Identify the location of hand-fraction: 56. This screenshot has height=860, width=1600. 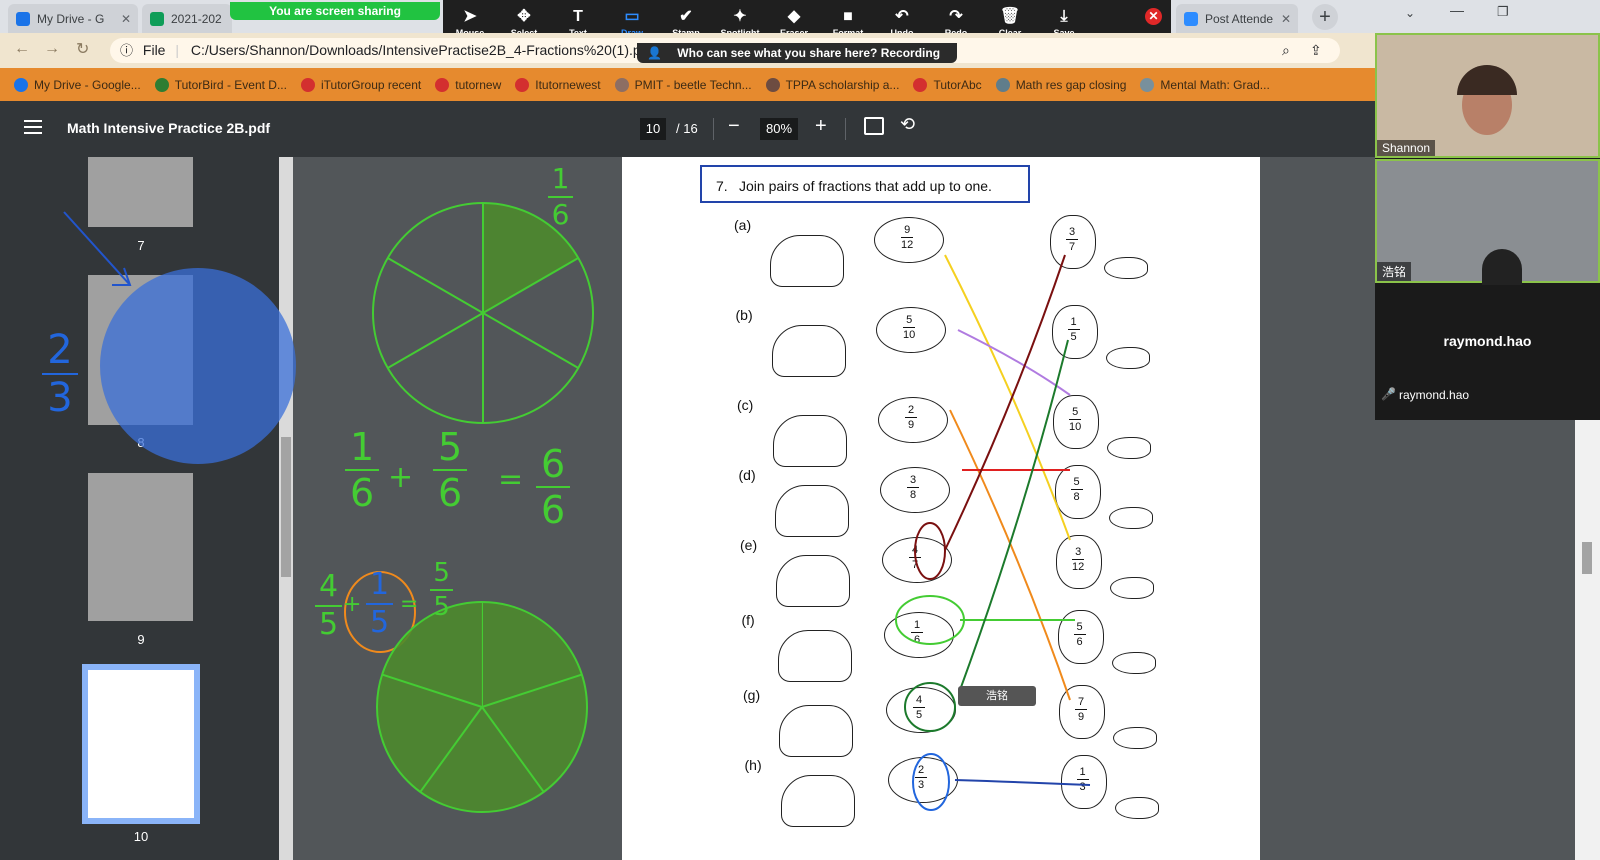
(450, 470).